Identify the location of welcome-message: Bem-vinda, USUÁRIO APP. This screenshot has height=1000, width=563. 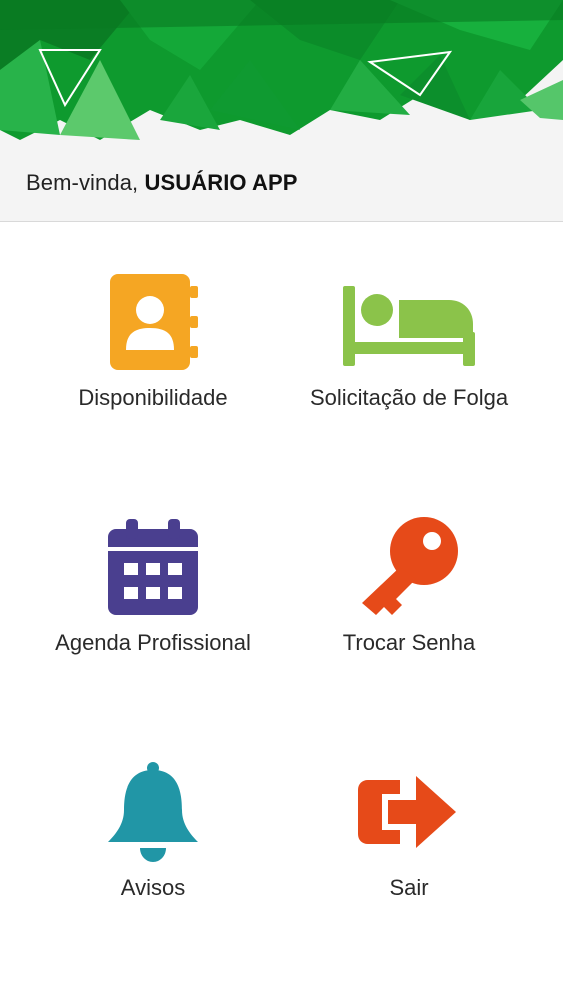
(162, 183).